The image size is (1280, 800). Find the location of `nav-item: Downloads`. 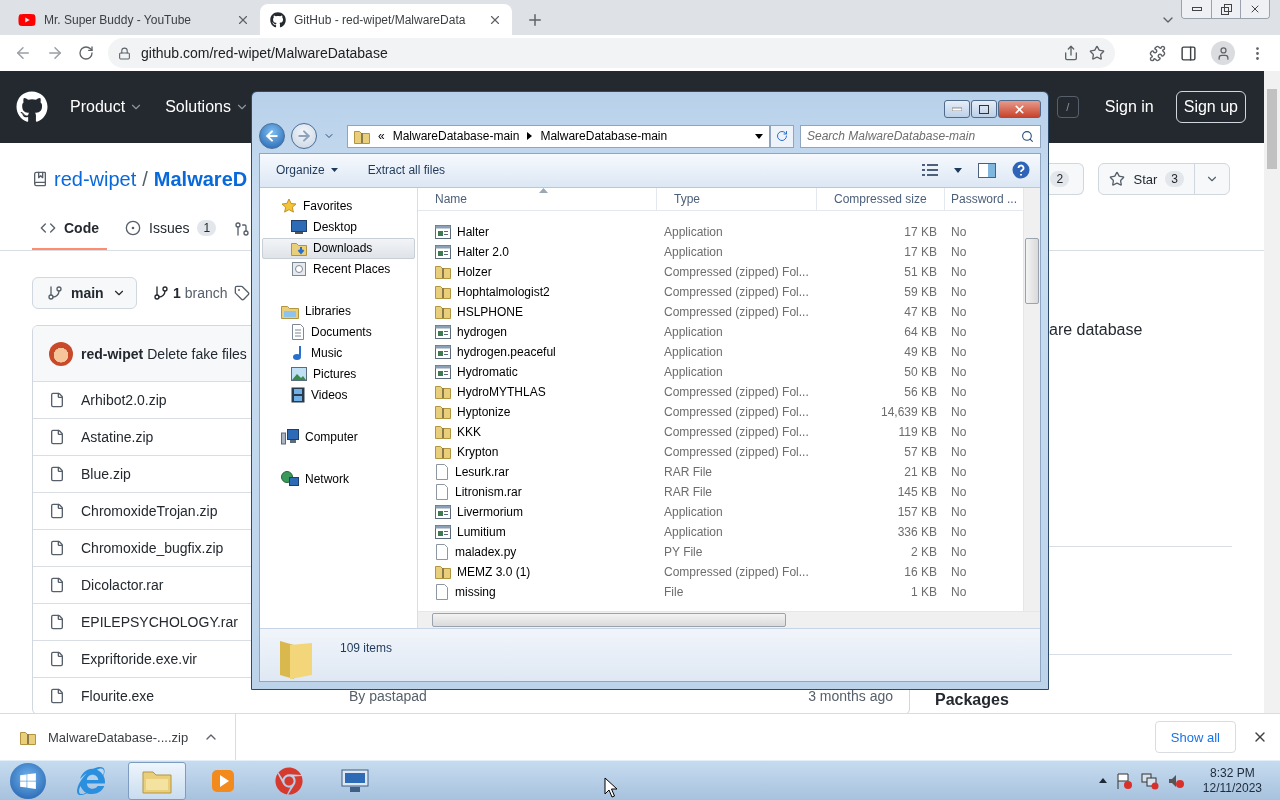

nav-item: Downloads is located at coordinates (338, 248).